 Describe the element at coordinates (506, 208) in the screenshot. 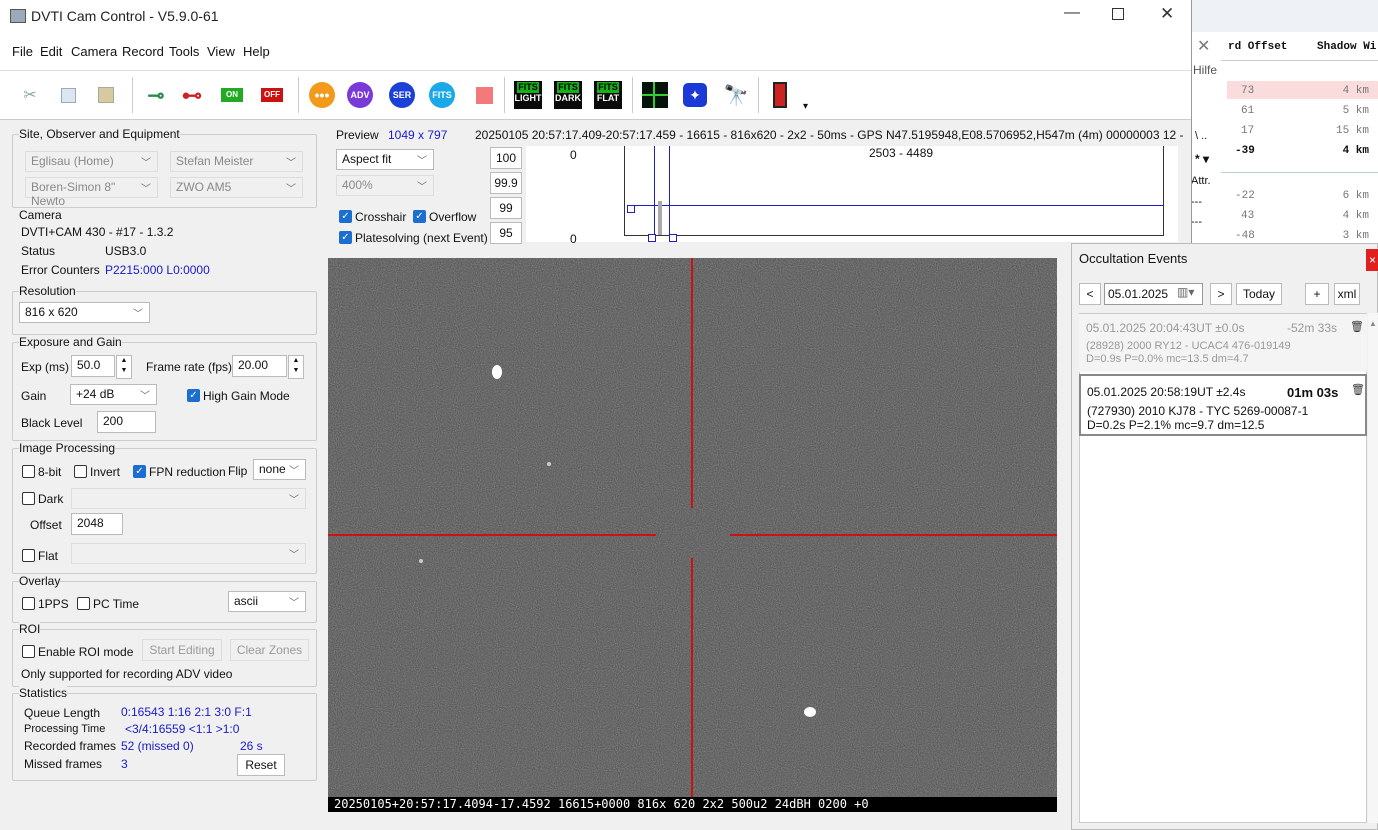

I see `level-99-button: 99` at that location.